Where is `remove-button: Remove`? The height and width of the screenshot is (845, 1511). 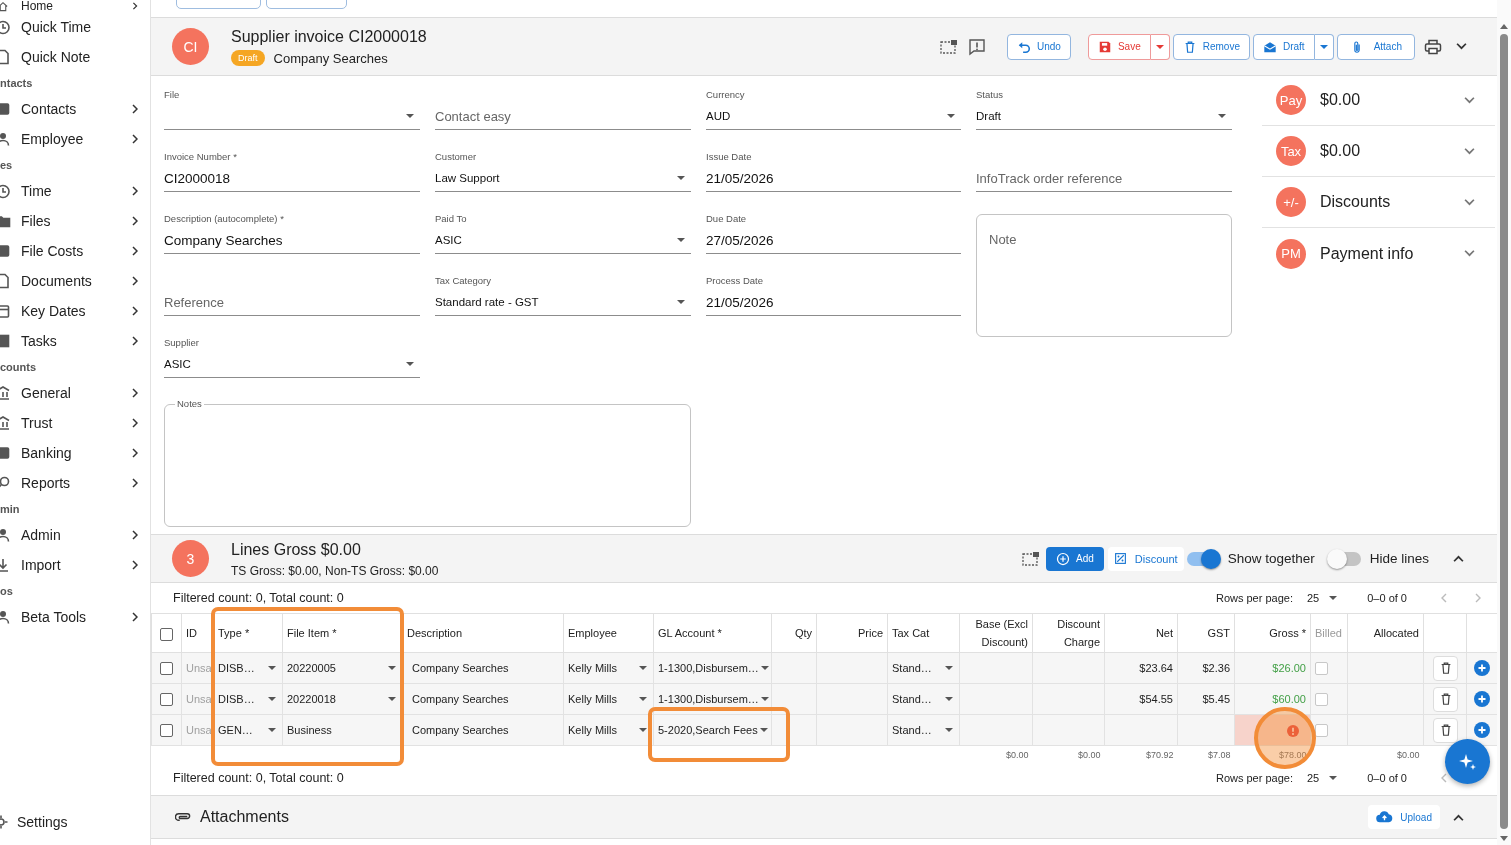
remove-button: Remove is located at coordinates (1211, 46).